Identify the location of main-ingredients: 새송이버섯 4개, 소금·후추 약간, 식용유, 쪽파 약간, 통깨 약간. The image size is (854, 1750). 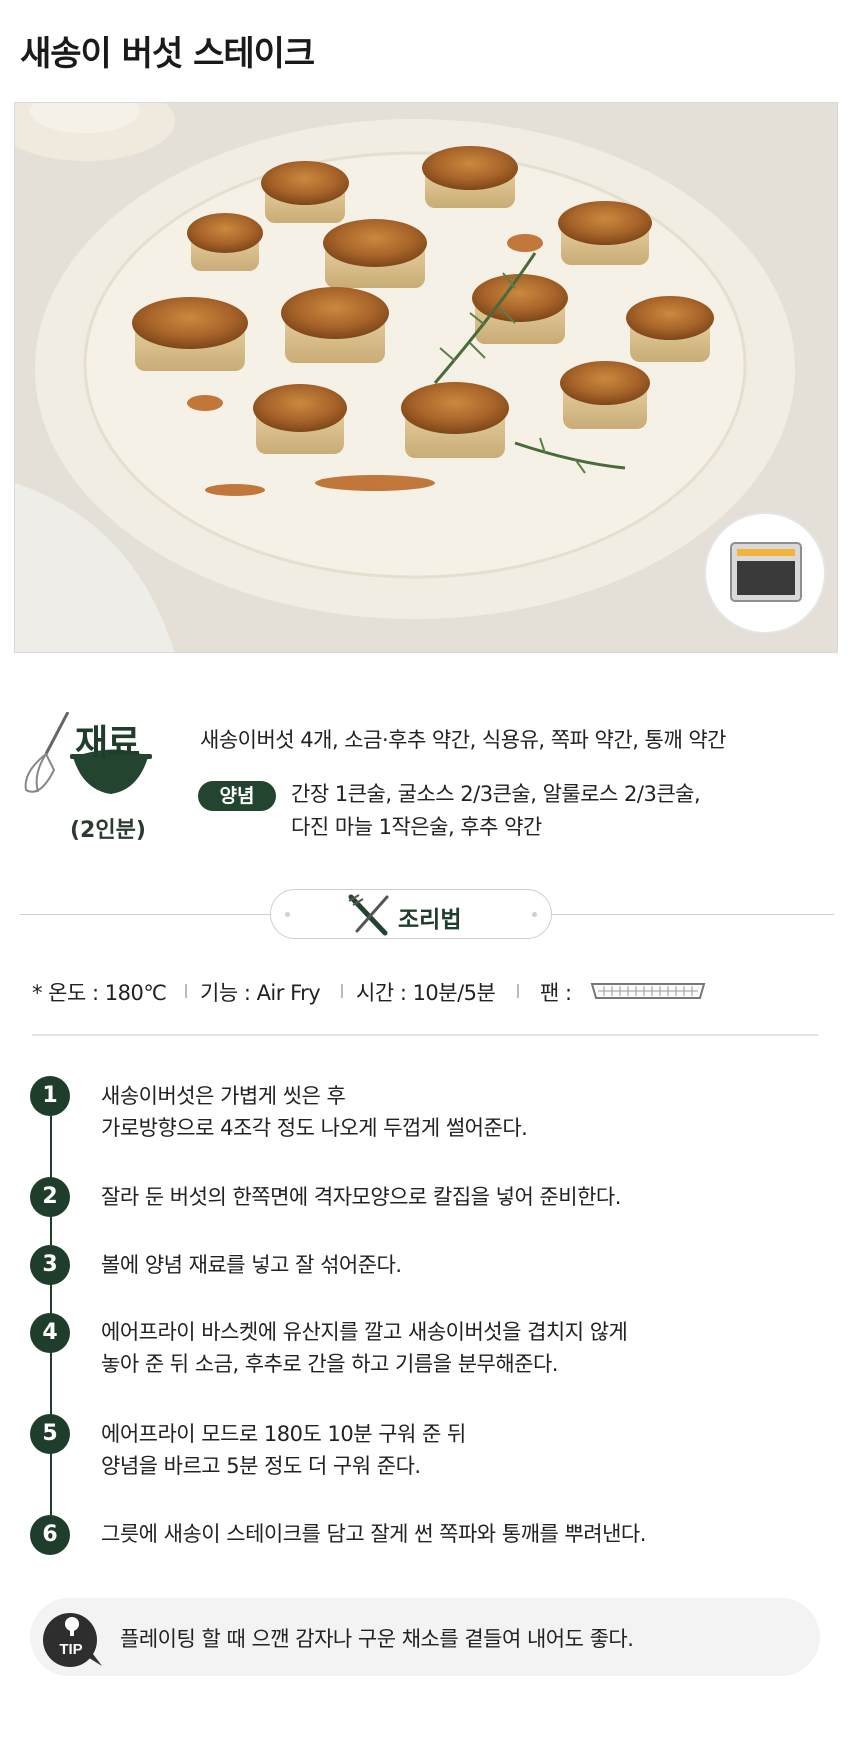
(463, 740).